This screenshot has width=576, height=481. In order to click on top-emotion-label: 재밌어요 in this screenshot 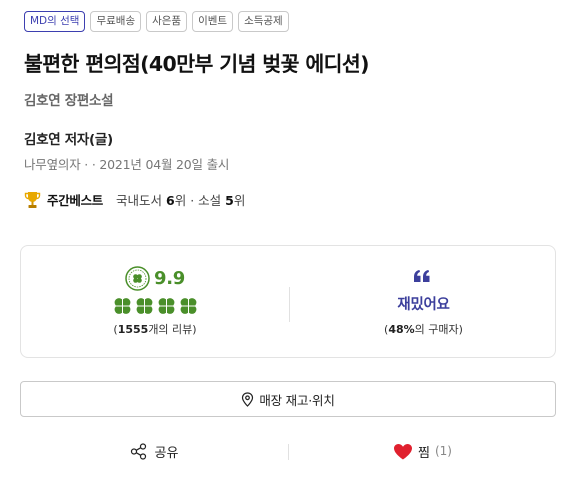, I will do `click(423, 305)`.